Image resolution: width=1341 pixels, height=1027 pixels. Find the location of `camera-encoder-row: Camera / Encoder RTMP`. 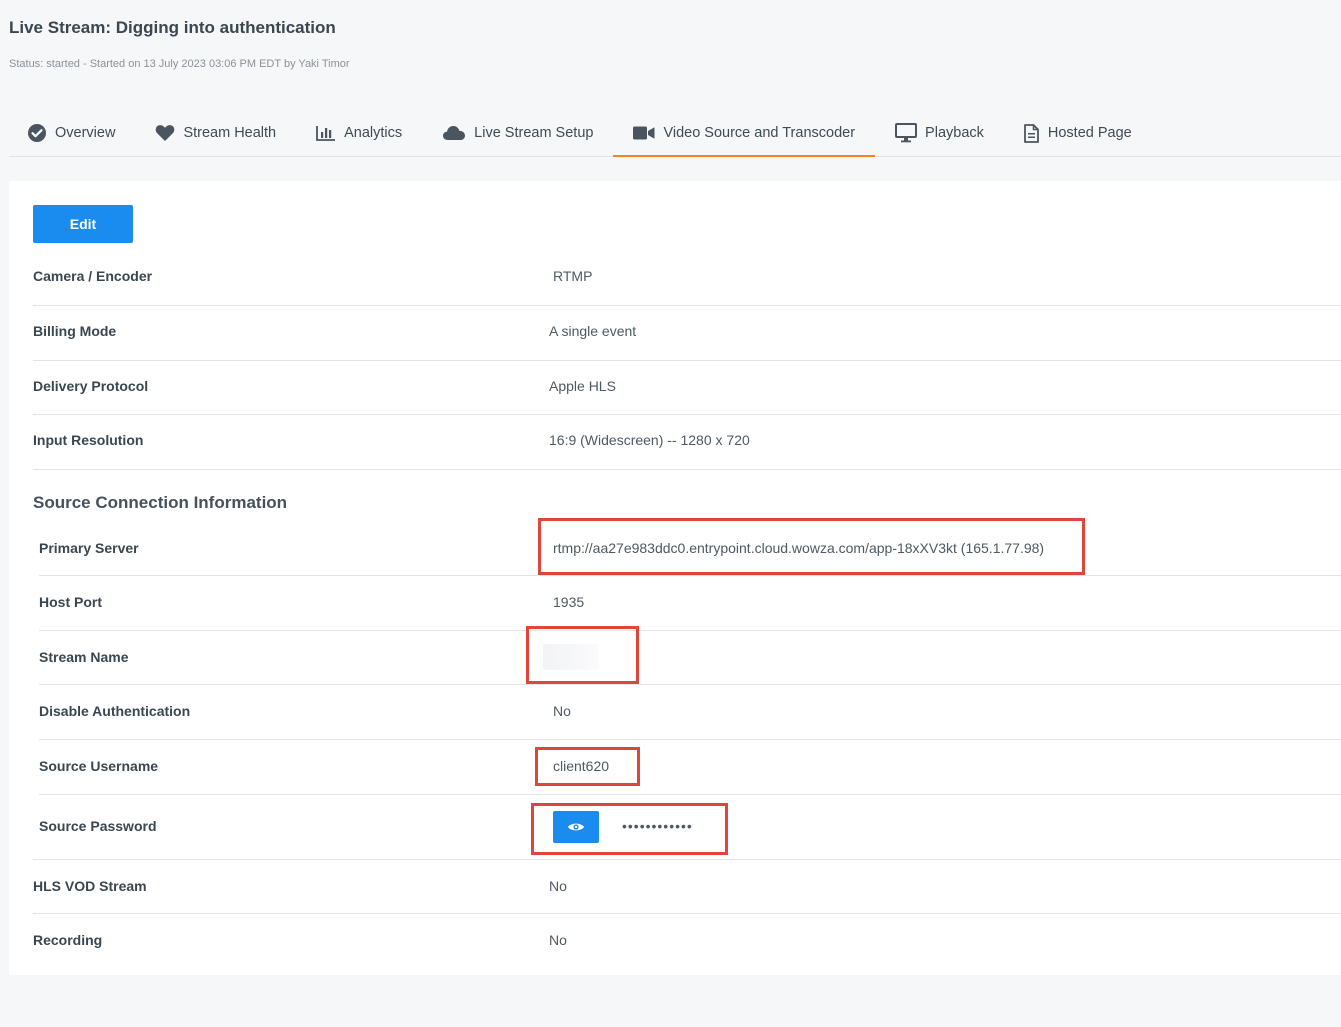

camera-encoder-row: Camera / Encoder RTMP is located at coordinates (687, 278).